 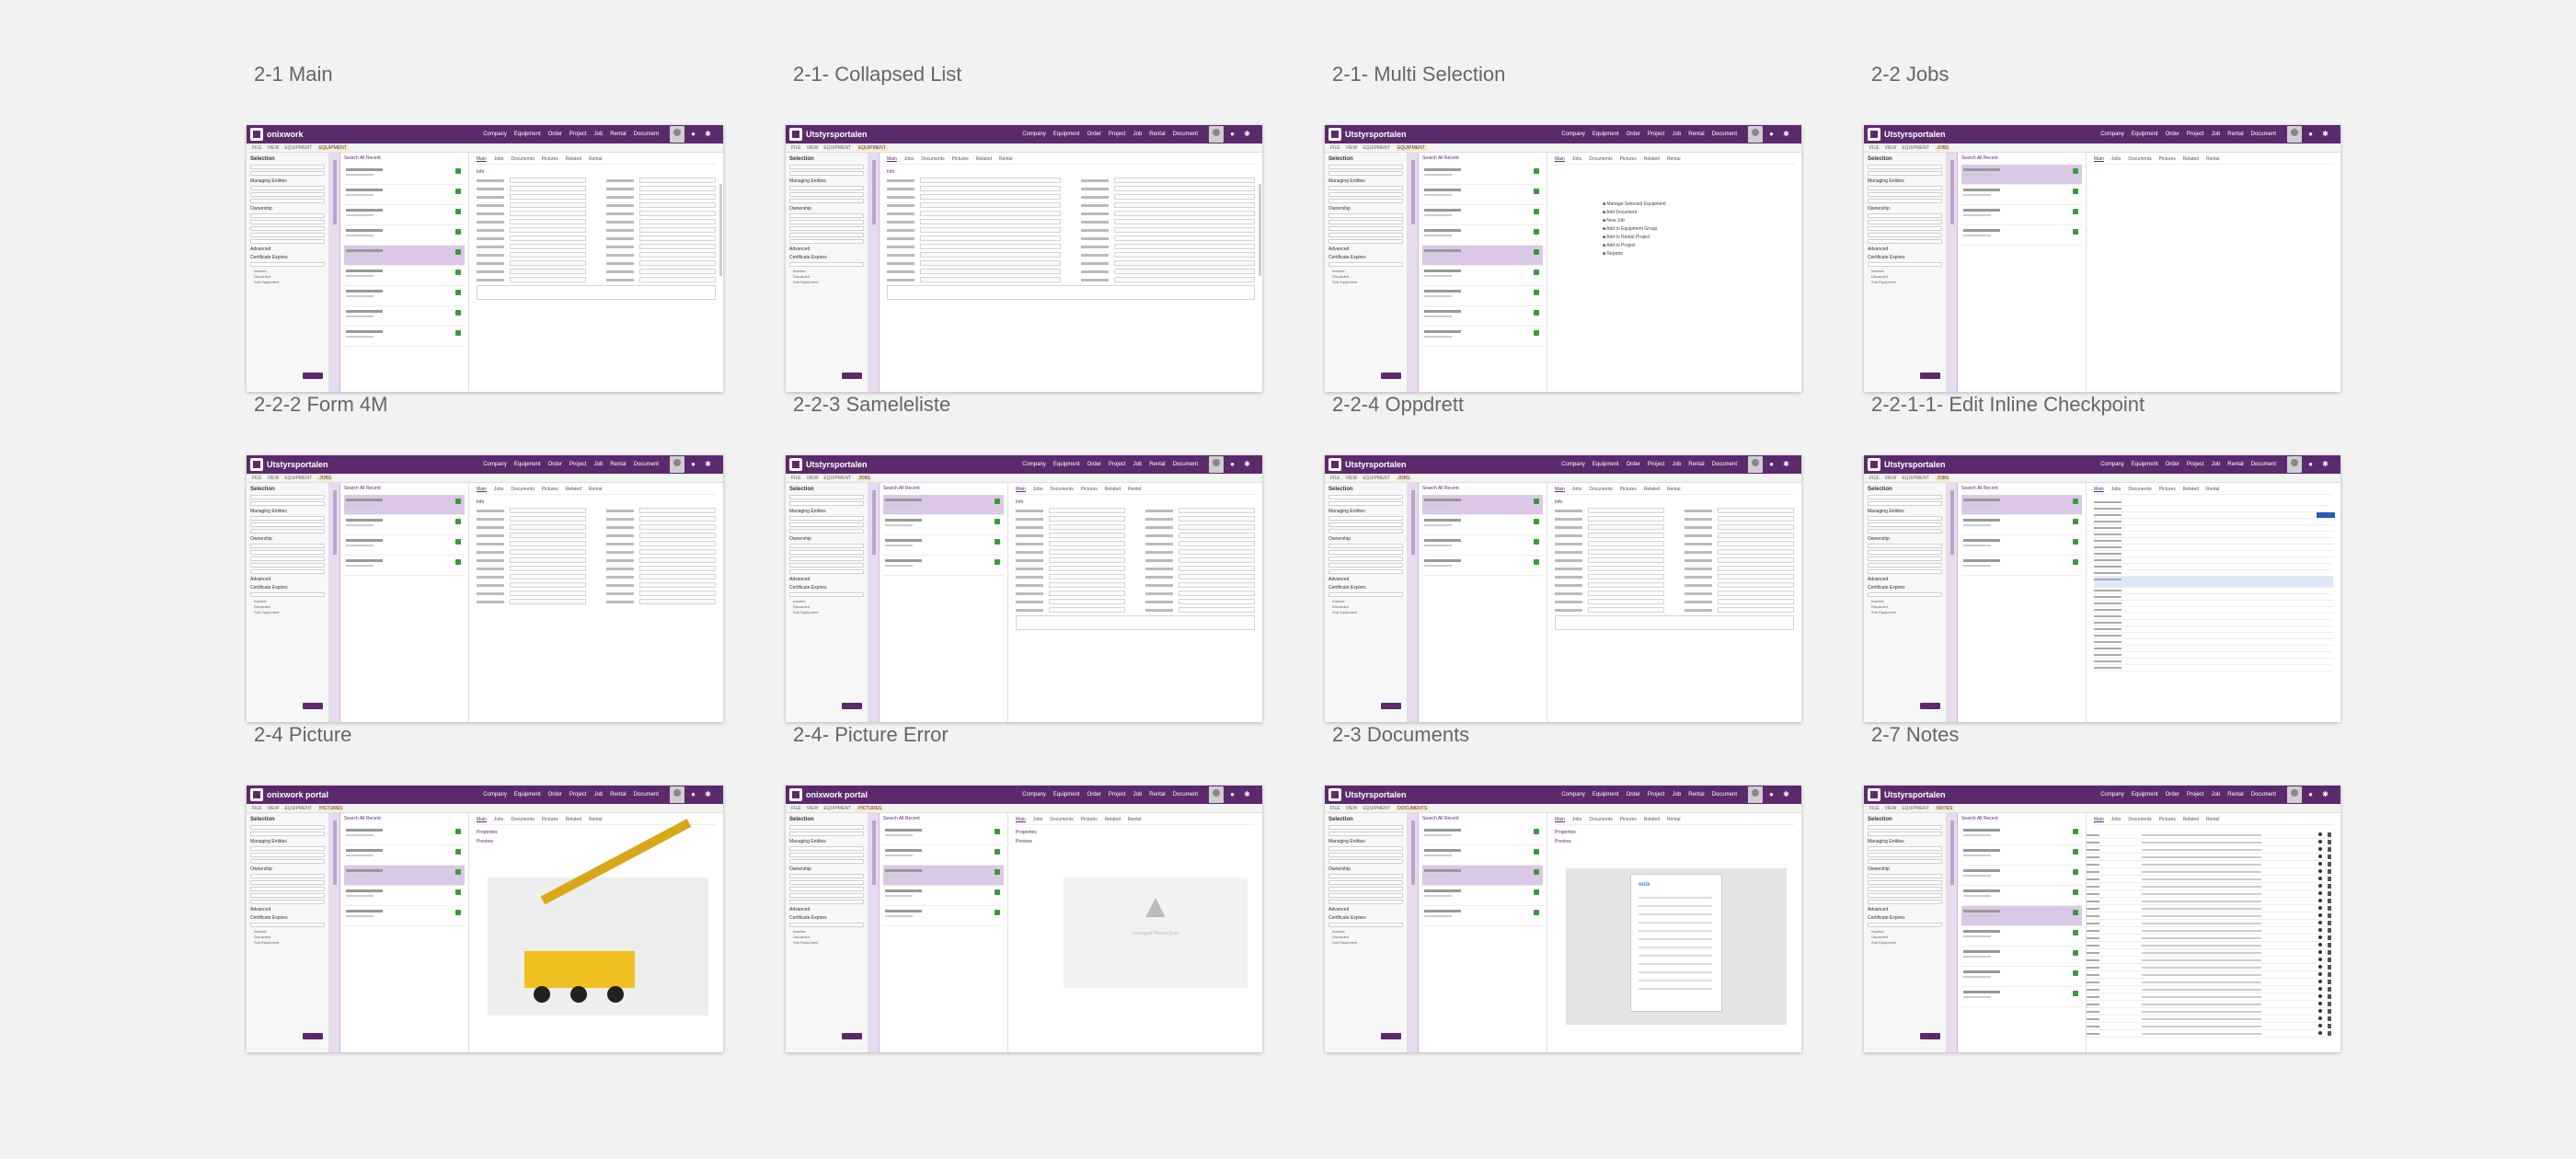 I want to click on sidebar-checkbox: Discarded, so click(x=289, y=937).